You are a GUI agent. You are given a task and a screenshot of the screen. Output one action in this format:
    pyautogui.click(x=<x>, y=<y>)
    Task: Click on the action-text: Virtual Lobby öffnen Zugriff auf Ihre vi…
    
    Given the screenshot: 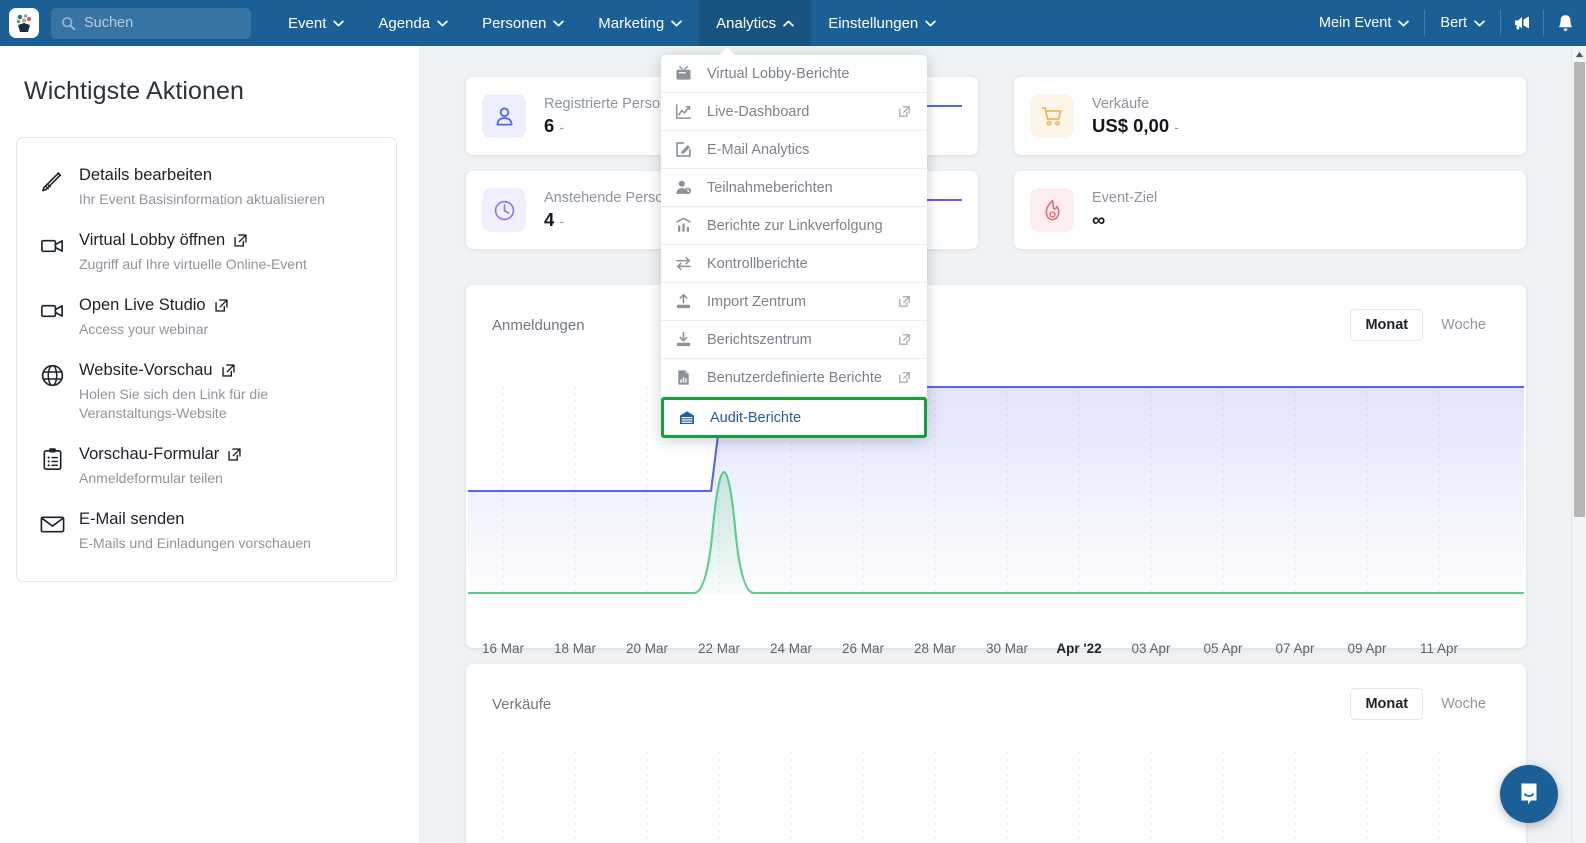 What is the action you would take?
    pyautogui.click(x=230, y=251)
    